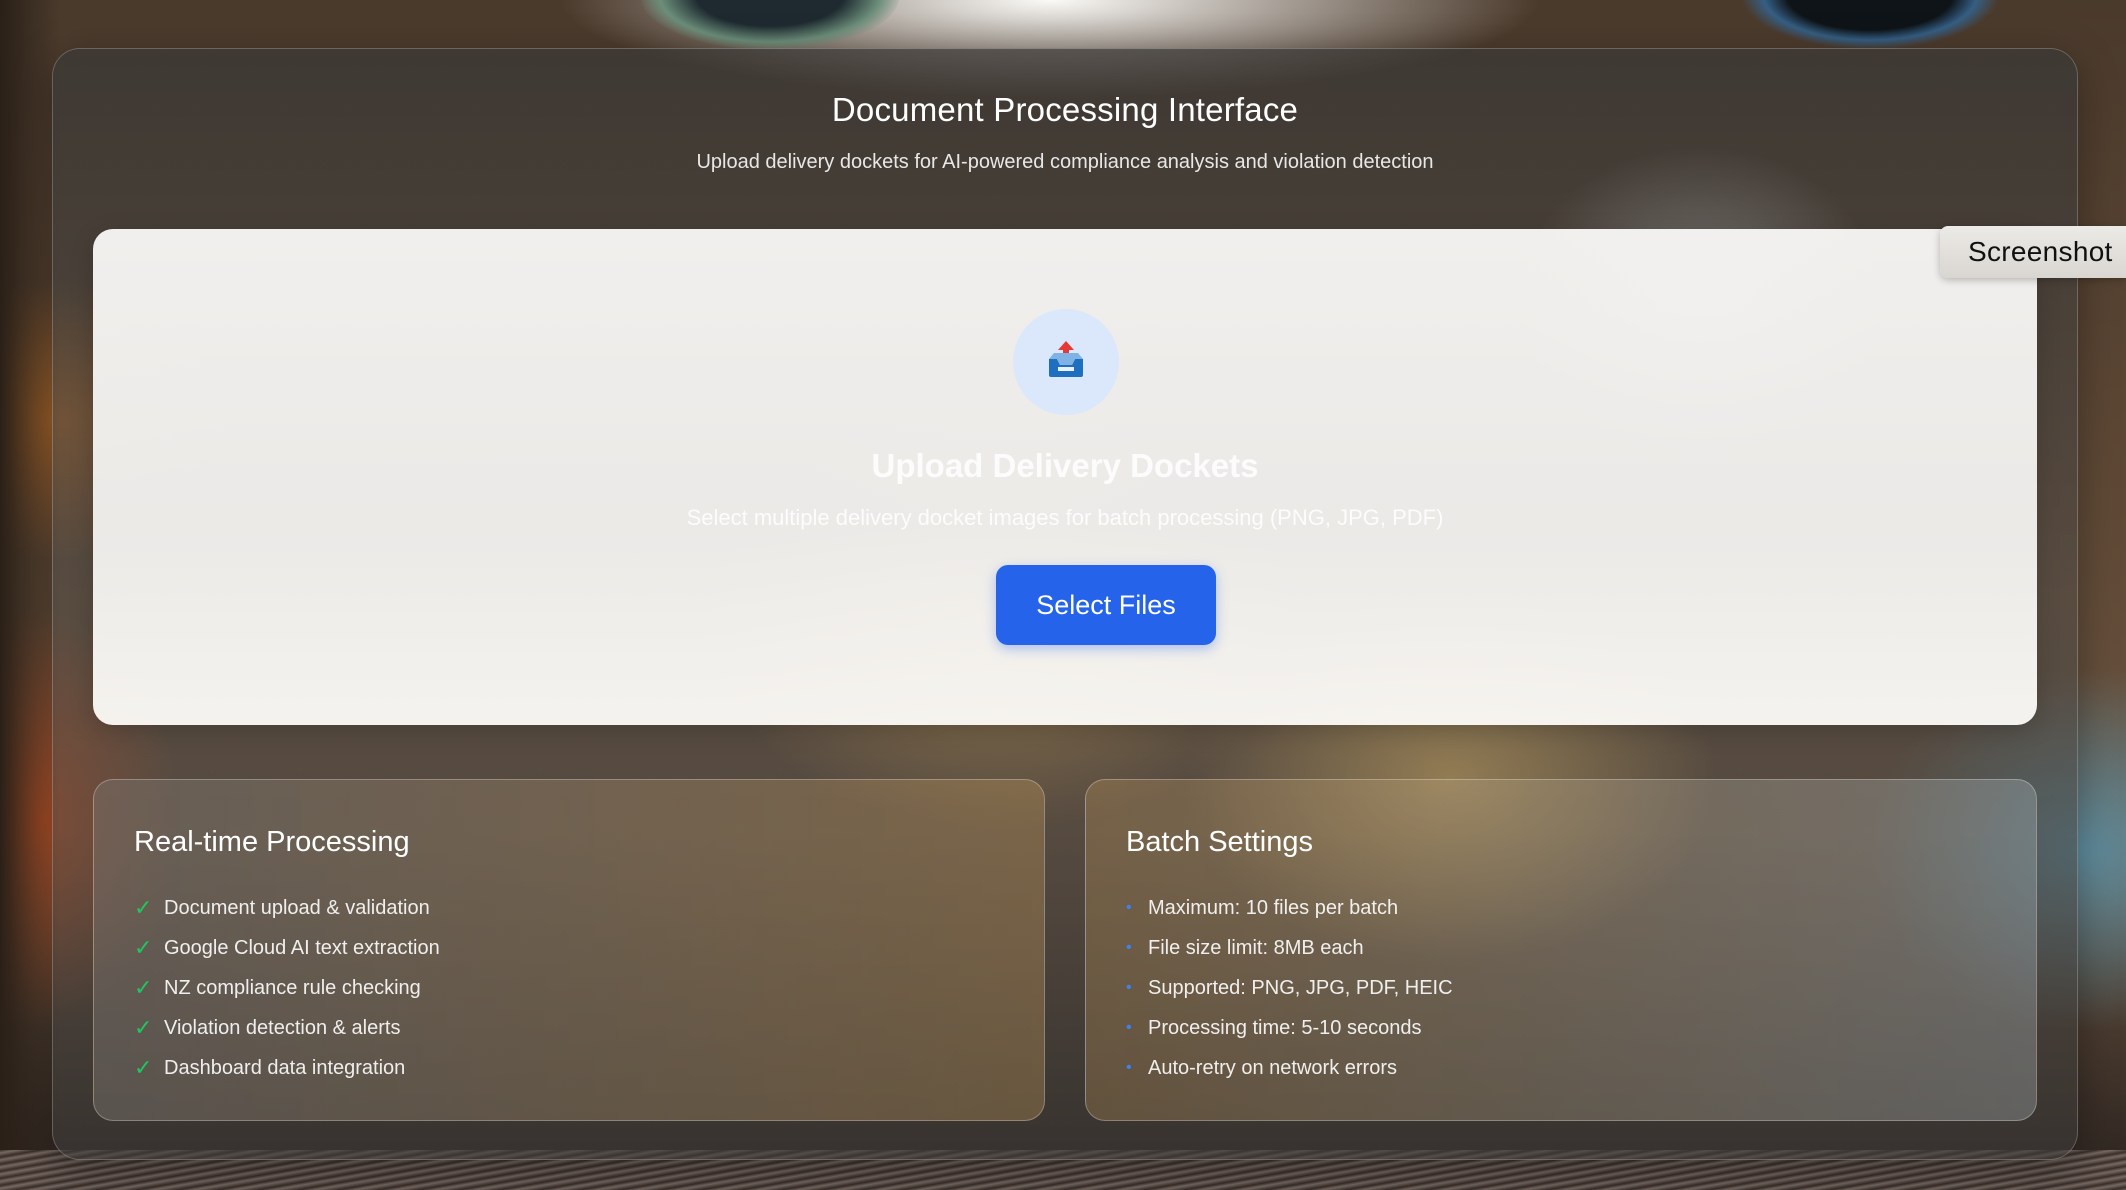 This screenshot has width=2126, height=1190. Describe the element at coordinates (1272, 1067) in the screenshot. I see `list-item-label: Auto-retry on network errors` at that location.